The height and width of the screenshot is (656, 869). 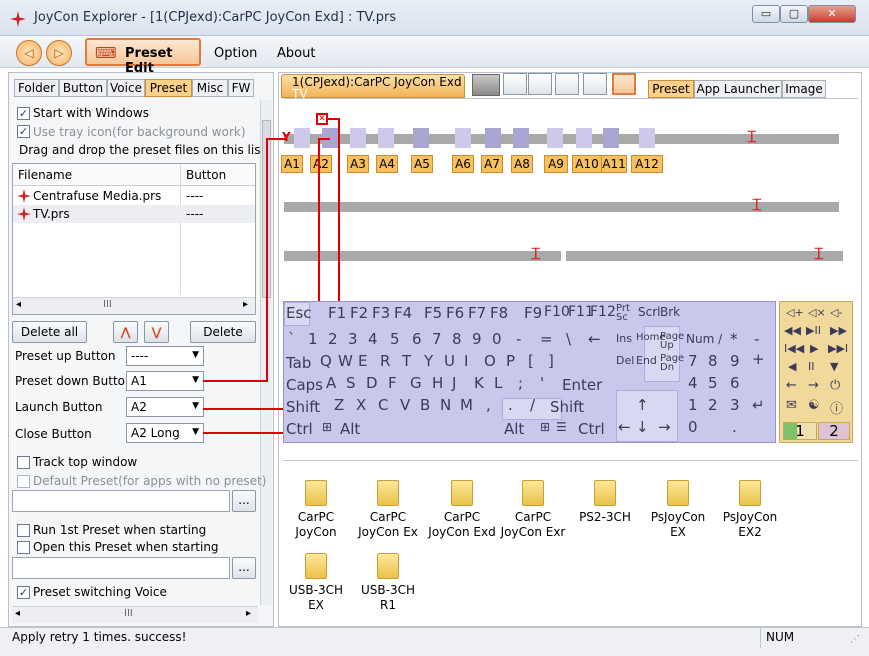 I want to click on scroll-left-icon: ◂, so click(x=18, y=304).